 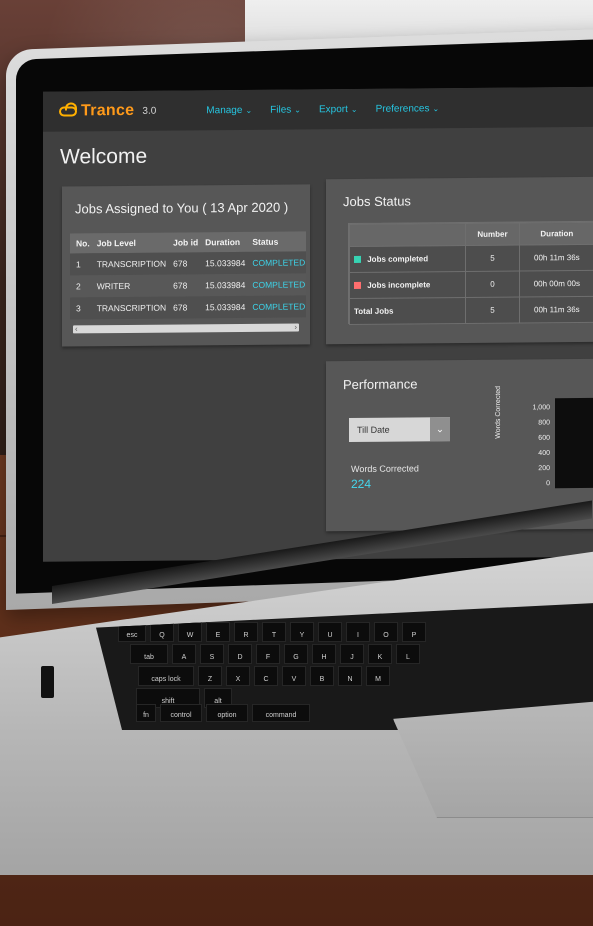 I want to click on keyboard-key: Q, so click(x=162, y=632).